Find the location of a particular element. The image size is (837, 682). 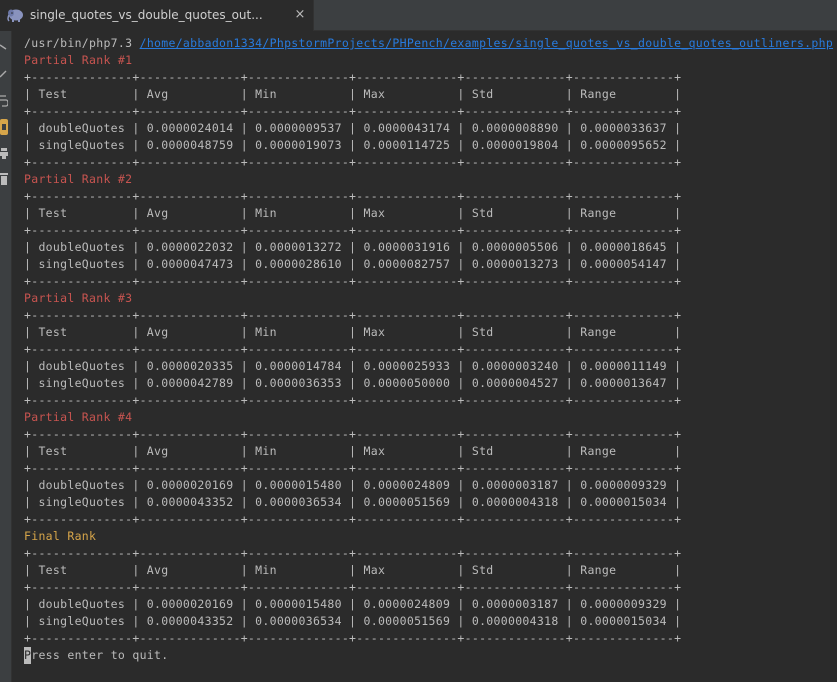

section-title: Partial Rank #3 is located at coordinates (78, 298).